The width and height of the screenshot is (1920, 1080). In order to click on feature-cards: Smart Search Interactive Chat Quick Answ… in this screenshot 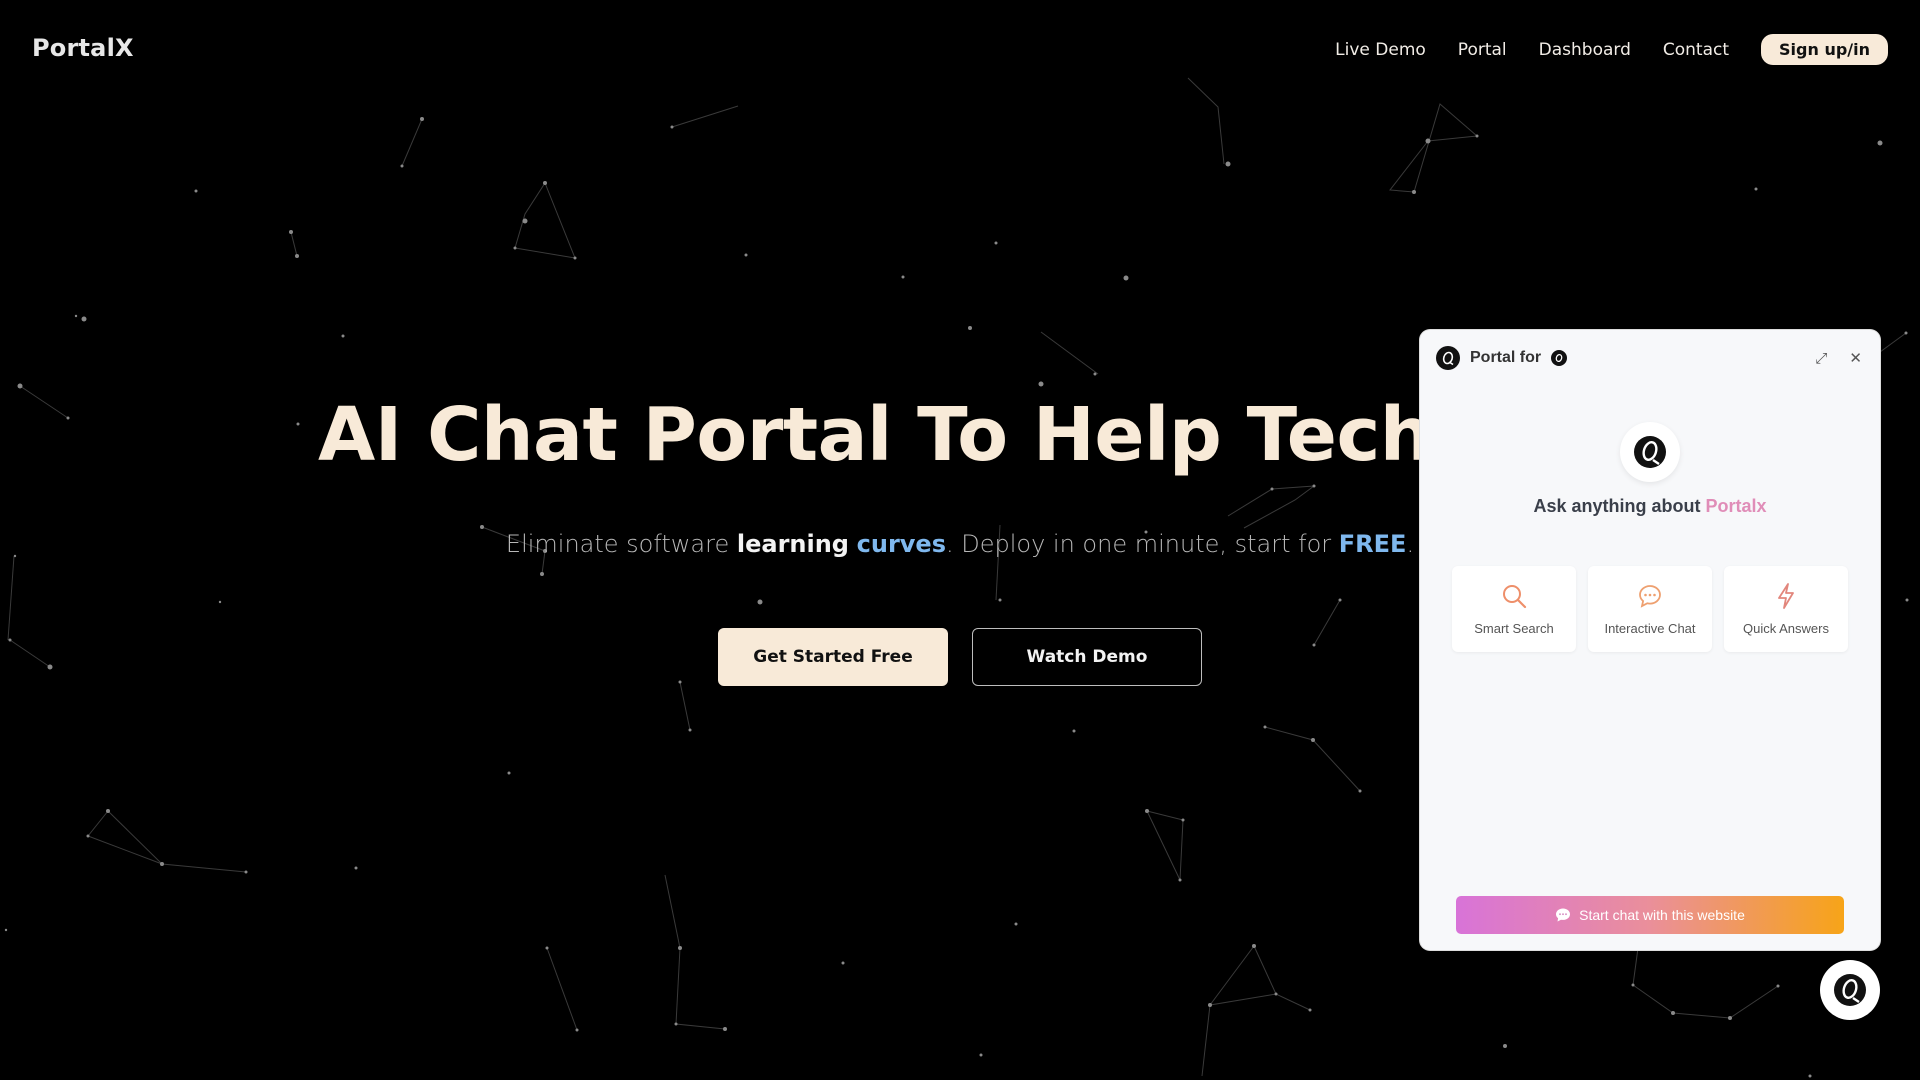, I will do `click(1650, 609)`.